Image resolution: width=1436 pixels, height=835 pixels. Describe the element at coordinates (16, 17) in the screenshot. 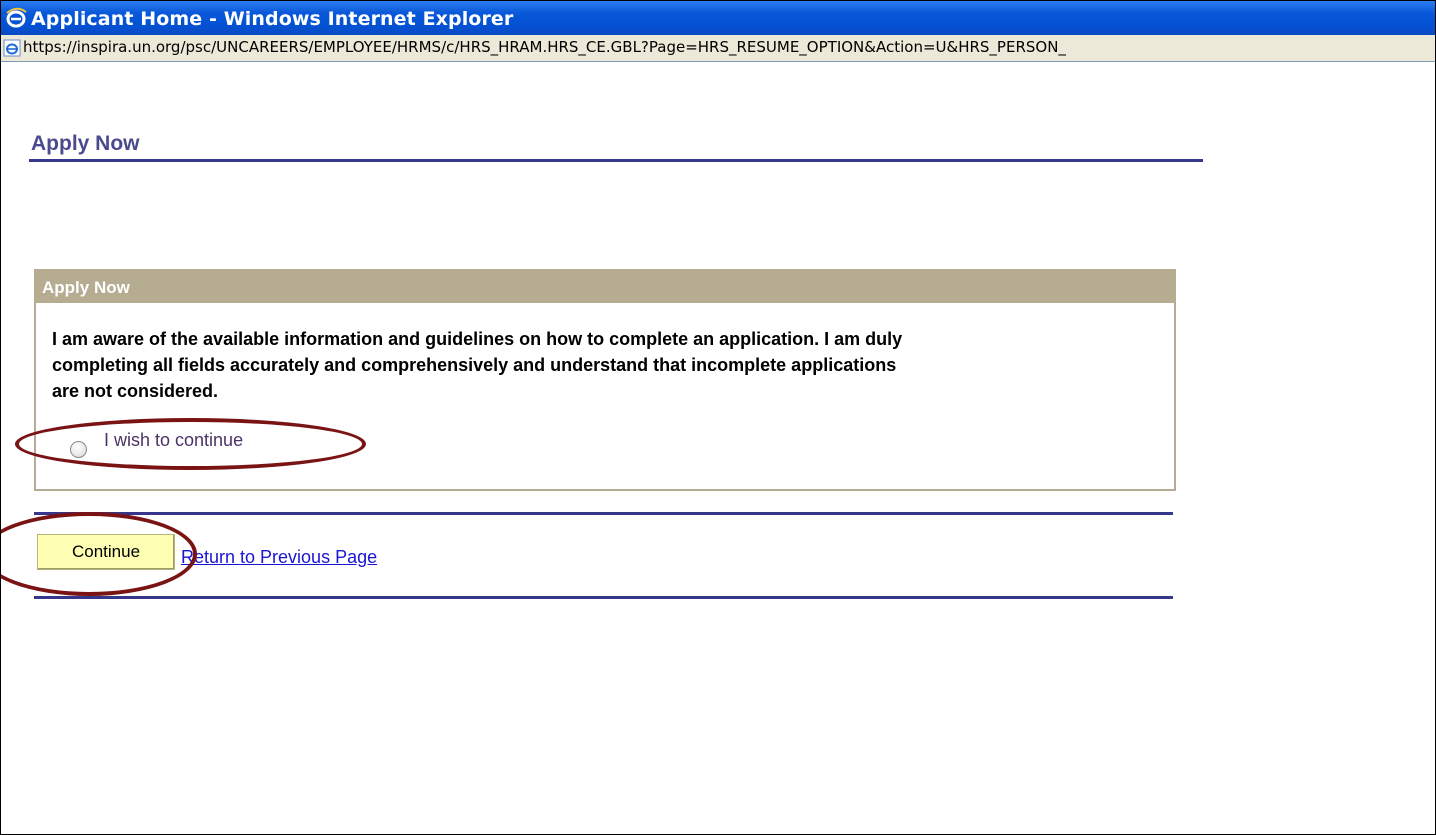

I see `ie-logo-icon` at that location.